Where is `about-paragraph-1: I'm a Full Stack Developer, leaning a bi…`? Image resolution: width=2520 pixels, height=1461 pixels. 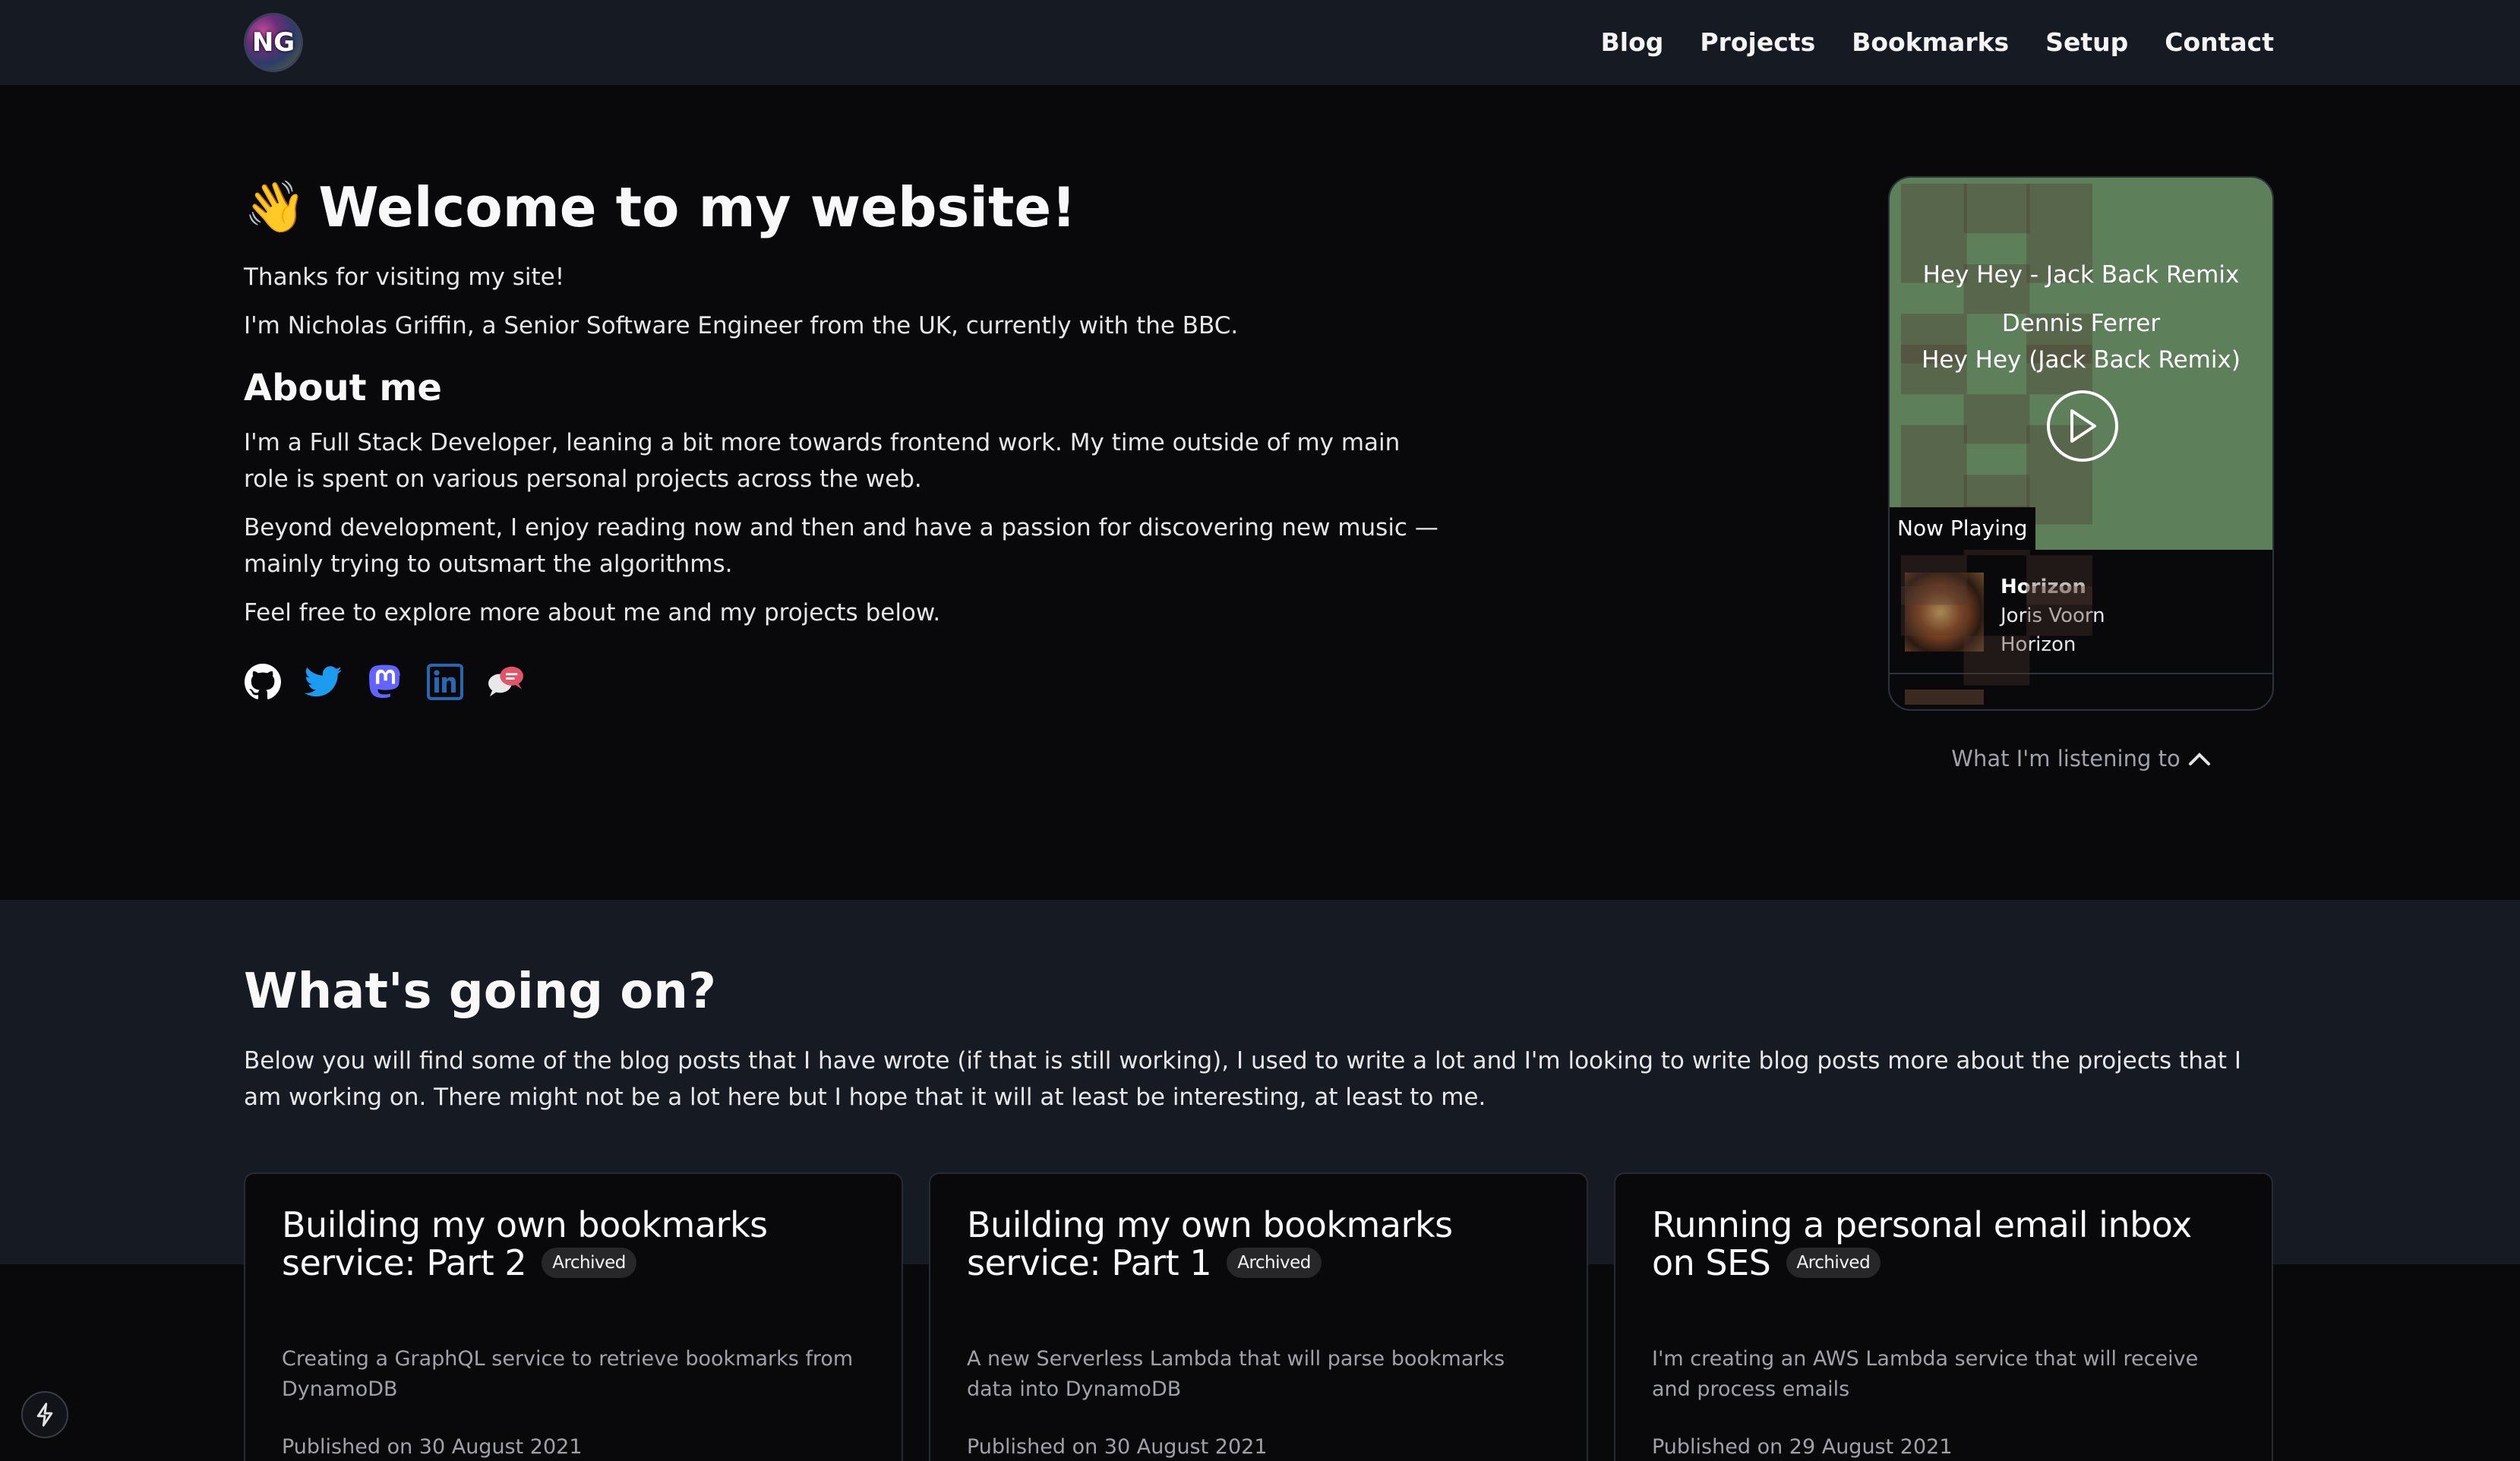
about-paragraph-1: I'm a Full Stack Developer, leaning a bi… is located at coordinates (822, 461).